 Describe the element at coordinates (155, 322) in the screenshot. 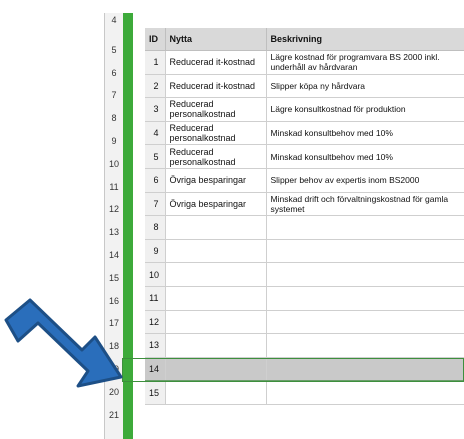

I see `cell-id: 12` at that location.